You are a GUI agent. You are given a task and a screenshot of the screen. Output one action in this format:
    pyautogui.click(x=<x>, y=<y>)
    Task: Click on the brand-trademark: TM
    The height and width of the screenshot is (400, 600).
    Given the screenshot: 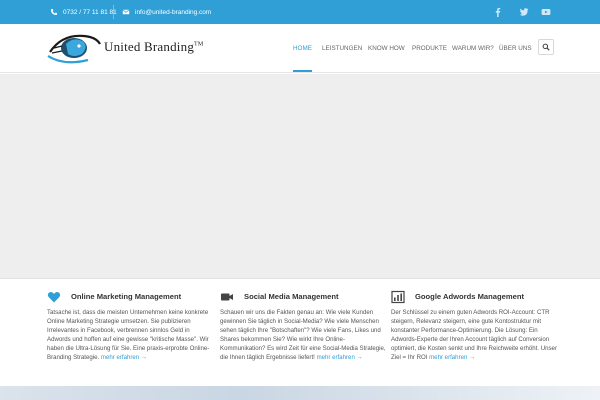 What is the action you would take?
    pyautogui.click(x=199, y=44)
    